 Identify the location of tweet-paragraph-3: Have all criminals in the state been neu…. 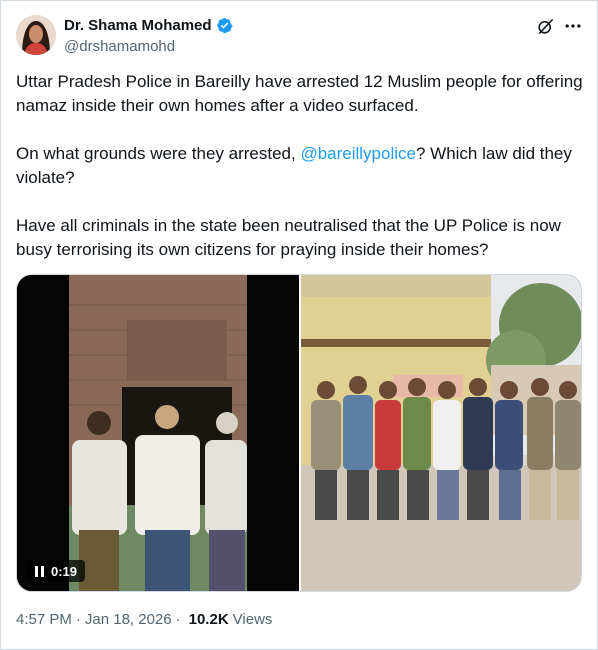
(288, 237).